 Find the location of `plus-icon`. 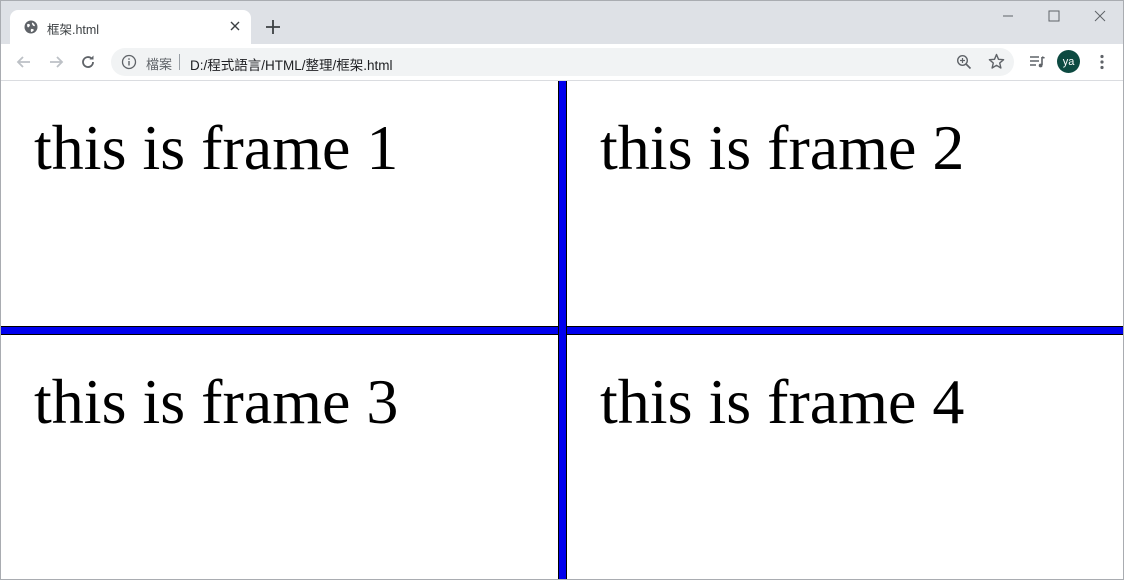

plus-icon is located at coordinates (273, 27).